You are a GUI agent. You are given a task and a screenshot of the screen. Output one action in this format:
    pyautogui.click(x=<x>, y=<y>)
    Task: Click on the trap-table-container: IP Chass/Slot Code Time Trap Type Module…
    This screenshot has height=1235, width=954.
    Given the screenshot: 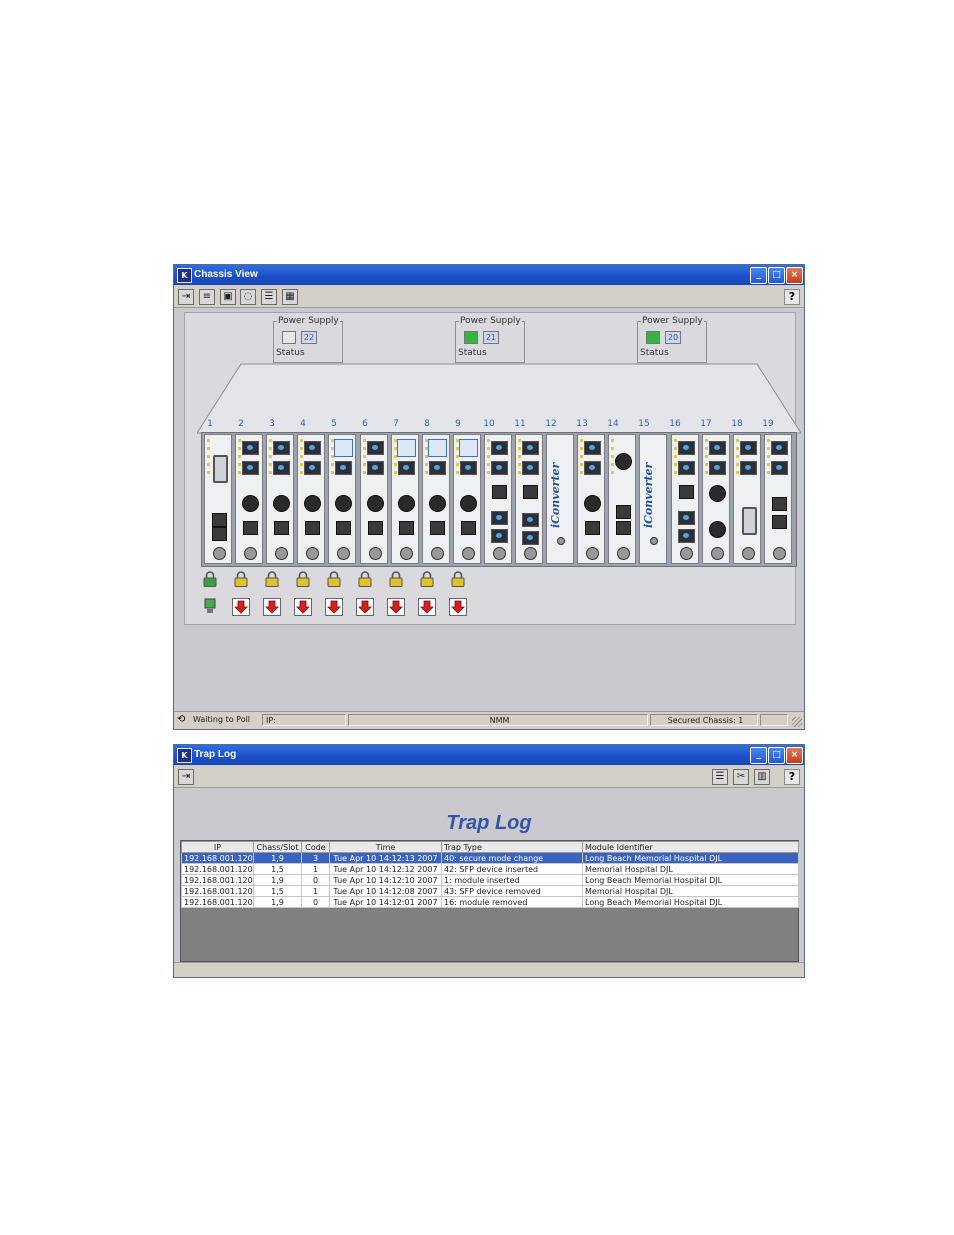 What is the action you would take?
    pyautogui.click(x=489, y=901)
    